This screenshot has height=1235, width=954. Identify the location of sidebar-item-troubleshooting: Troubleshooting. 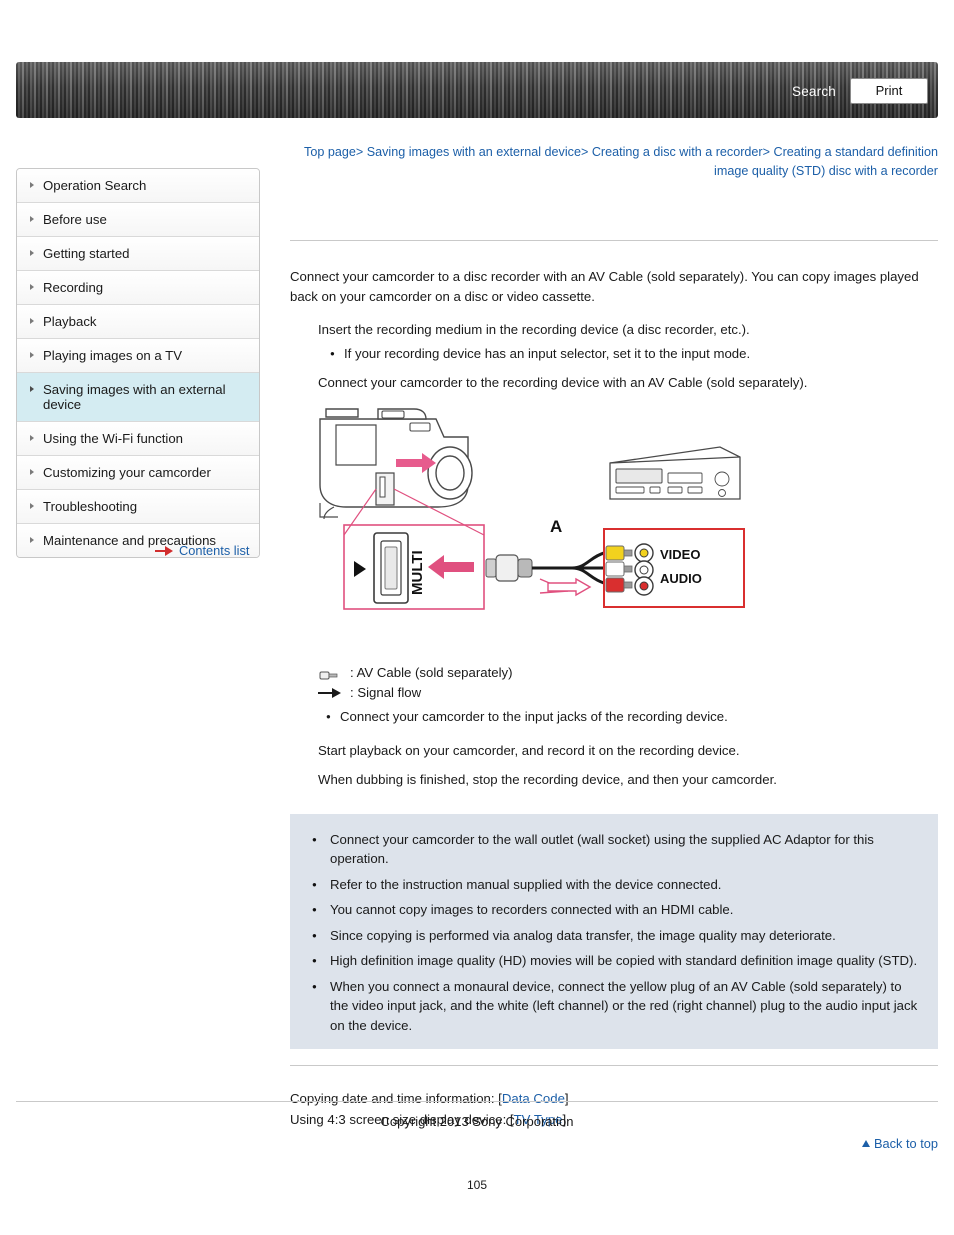
(138, 507).